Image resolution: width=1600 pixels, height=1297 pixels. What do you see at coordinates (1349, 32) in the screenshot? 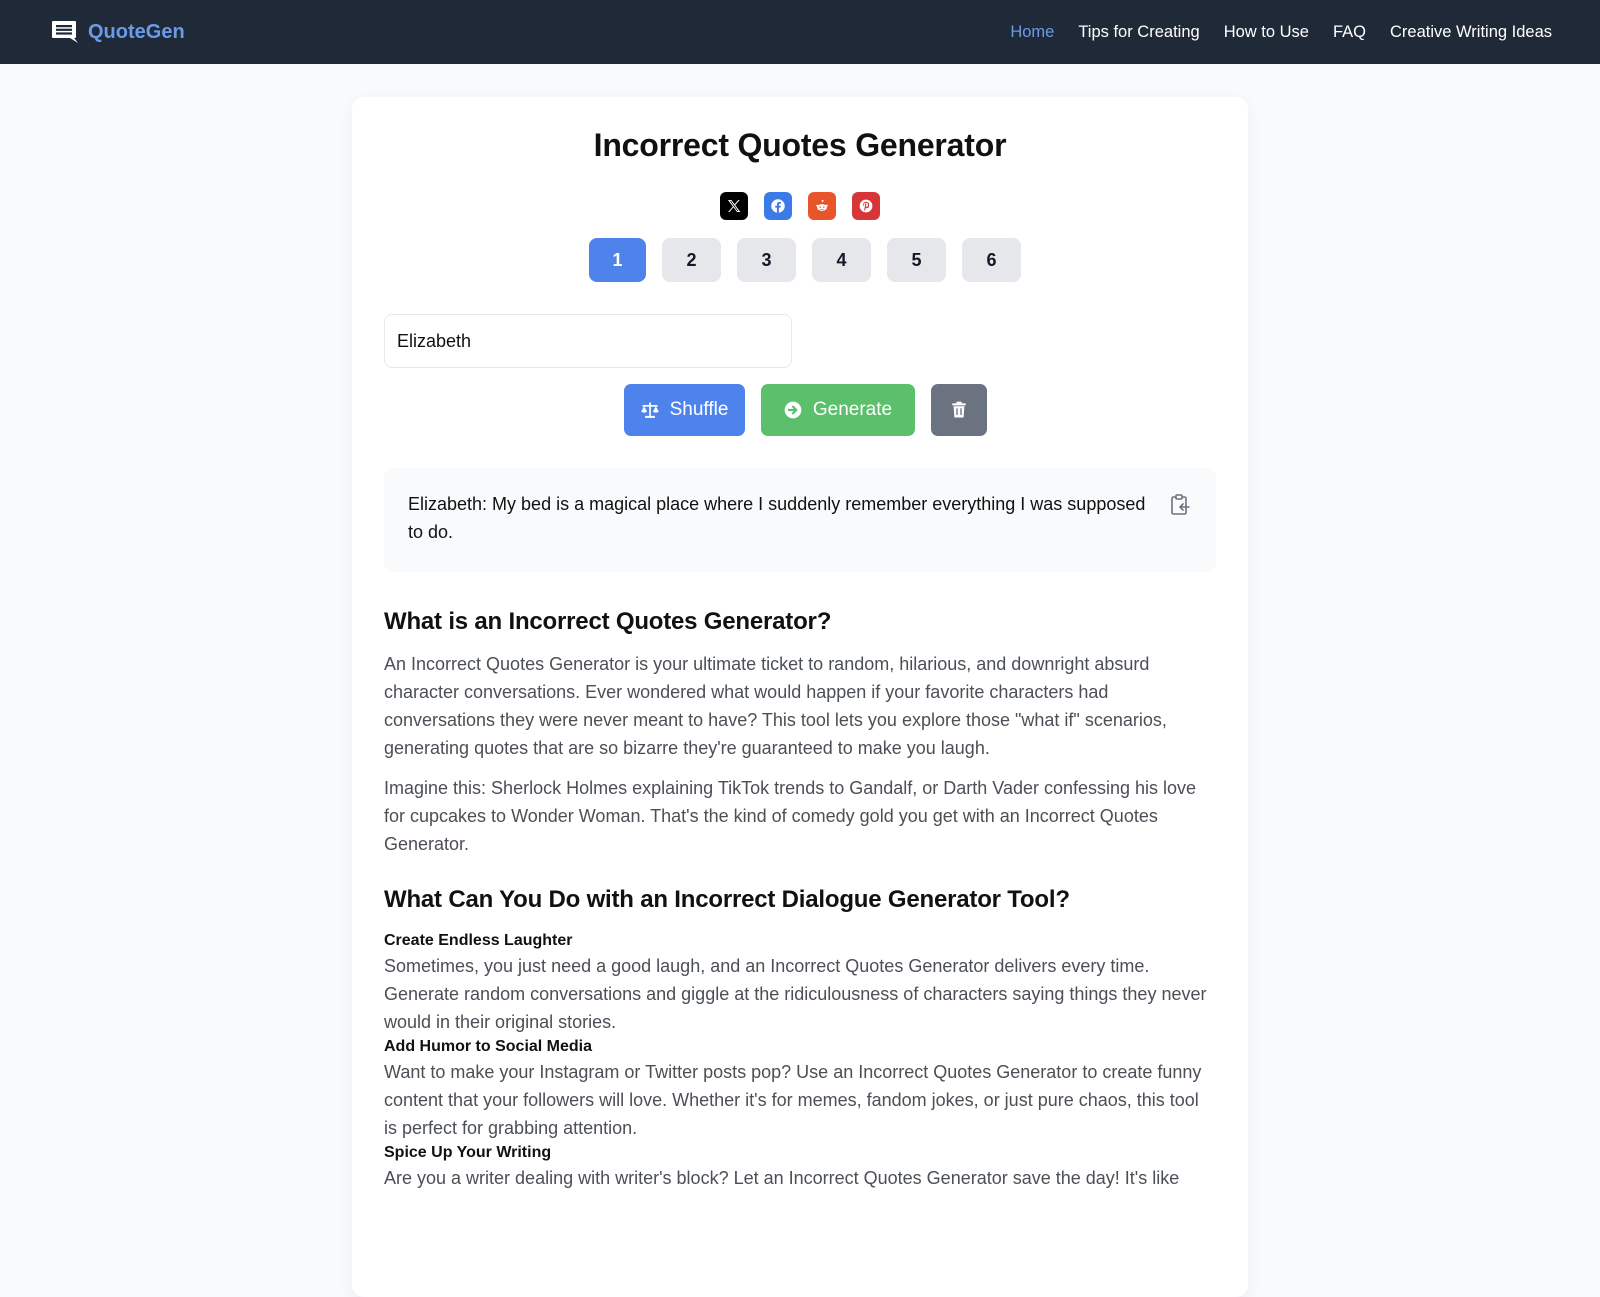
I see `nav-link-faq: FAQ` at bounding box center [1349, 32].